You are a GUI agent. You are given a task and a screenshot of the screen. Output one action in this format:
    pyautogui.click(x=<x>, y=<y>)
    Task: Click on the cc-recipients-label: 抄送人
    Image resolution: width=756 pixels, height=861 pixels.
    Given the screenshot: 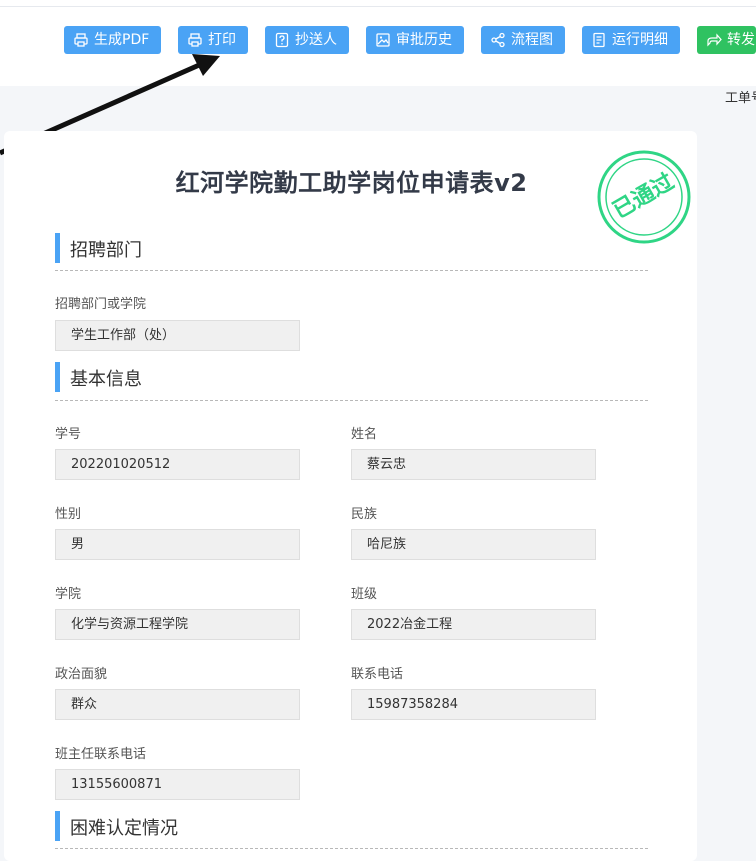 What is the action you would take?
    pyautogui.click(x=316, y=40)
    